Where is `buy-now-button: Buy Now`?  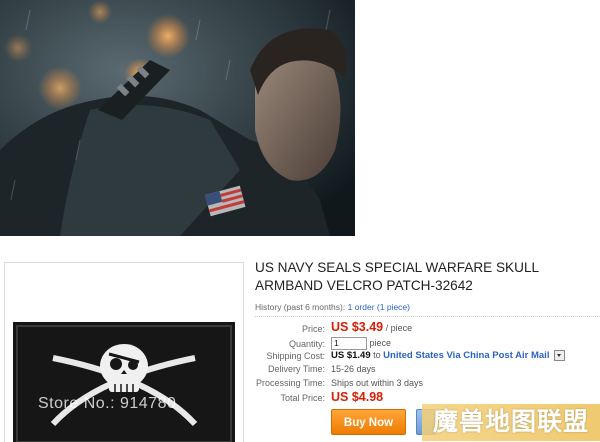
buy-now-button: Buy Now is located at coordinates (368, 422).